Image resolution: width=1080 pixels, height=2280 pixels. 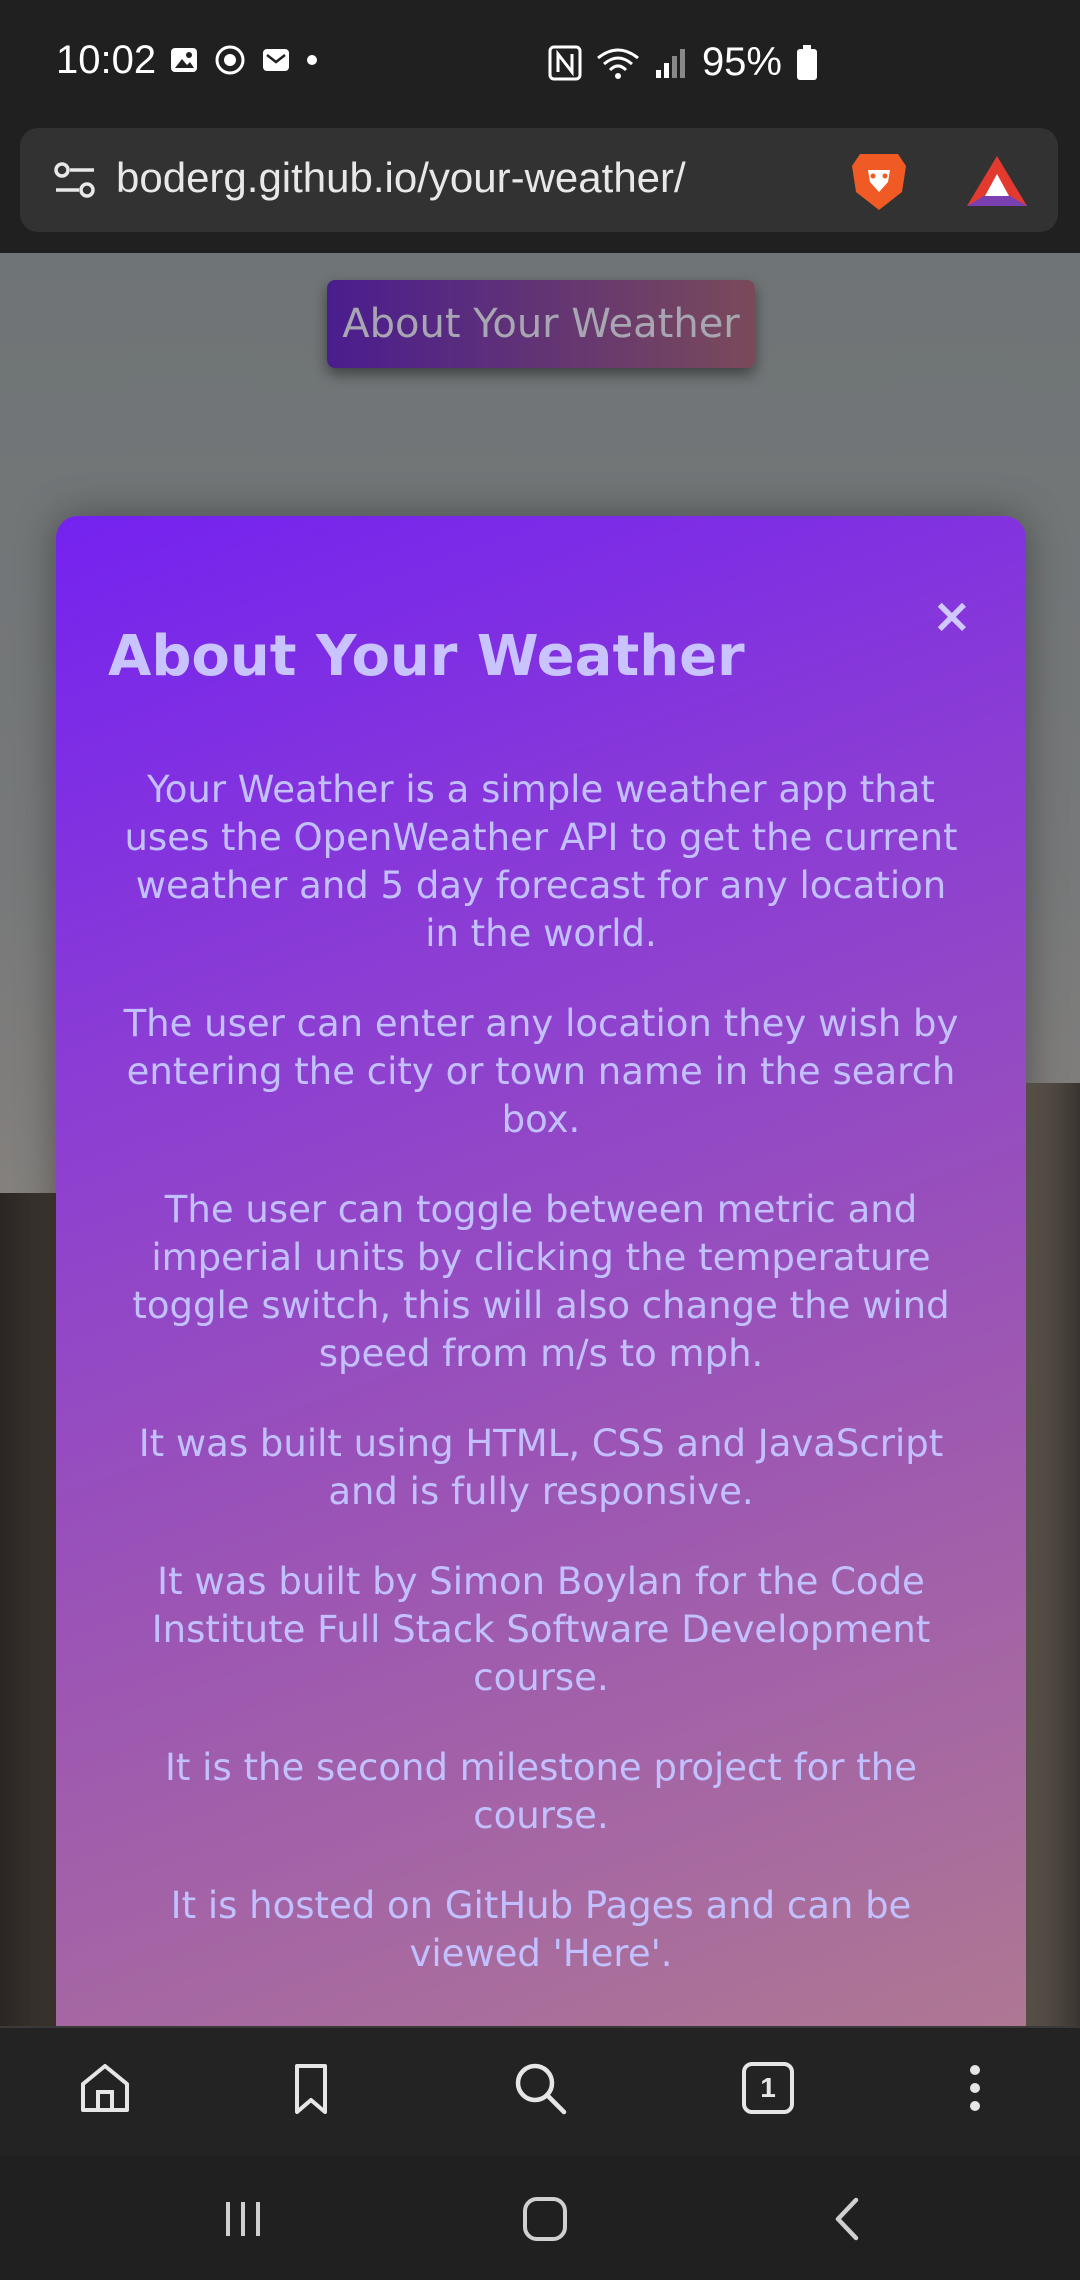 What do you see at coordinates (426, 656) in the screenshot?
I see `modal-title: About Your Weather` at bounding box center [426, 656].